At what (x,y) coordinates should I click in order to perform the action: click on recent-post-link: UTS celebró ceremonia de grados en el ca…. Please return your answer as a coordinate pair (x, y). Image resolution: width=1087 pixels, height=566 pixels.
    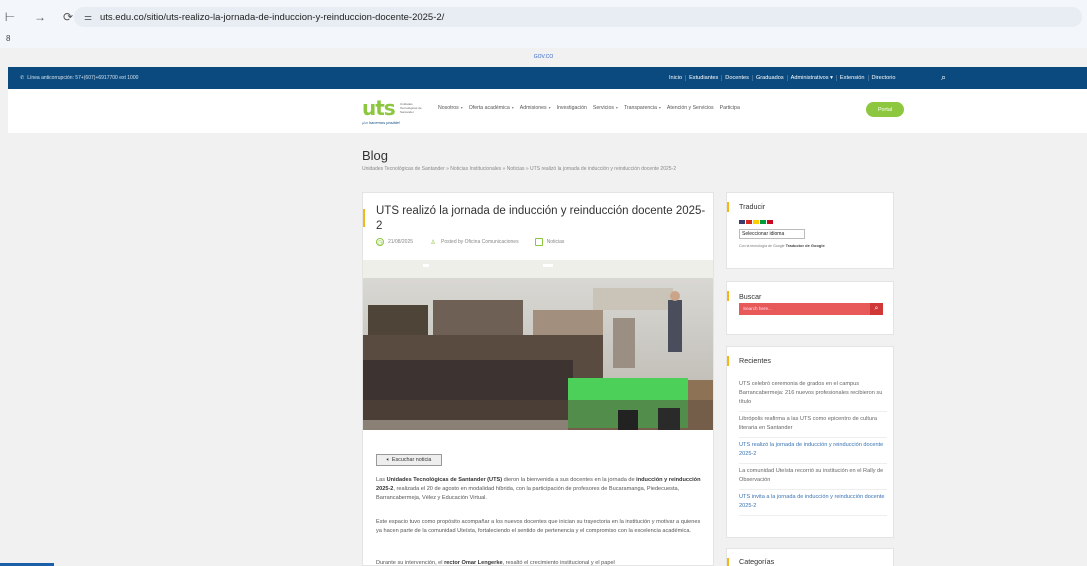
    Looking at the image, I should click on (813, 394).